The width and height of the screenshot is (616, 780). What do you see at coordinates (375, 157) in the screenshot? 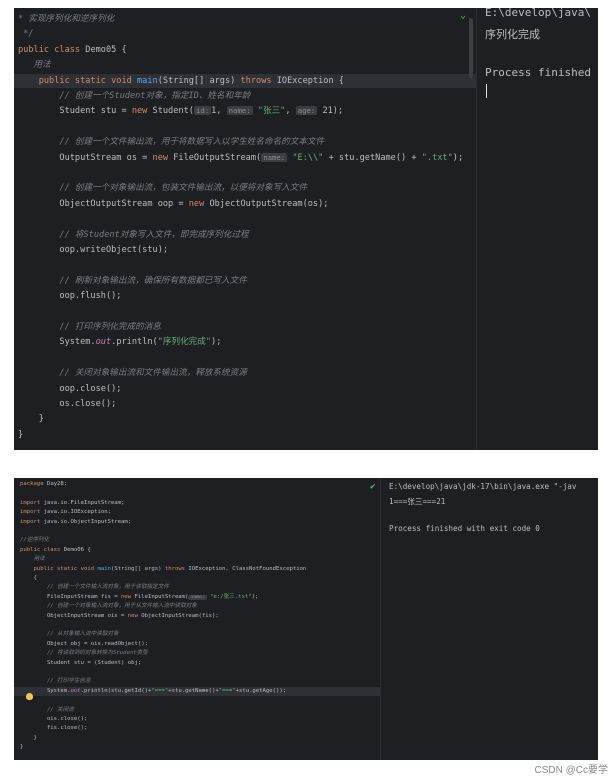
I see `code-token: + stu.getName() +` at bounding box center [375, 157].